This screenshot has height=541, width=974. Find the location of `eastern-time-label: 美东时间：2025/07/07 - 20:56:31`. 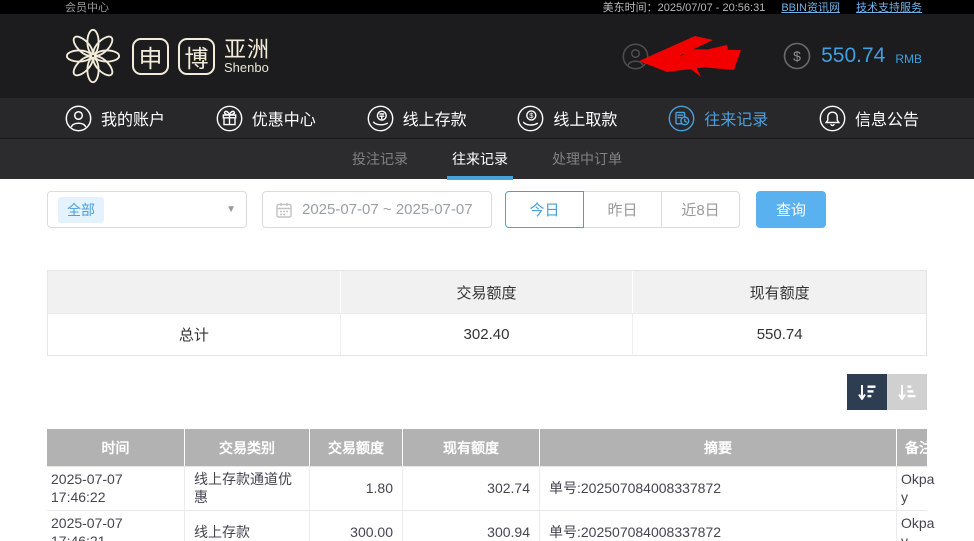

eastern-time-label: 美东时间：2025/07/07 - 20:56:31 is located at coordinates (684, 8).